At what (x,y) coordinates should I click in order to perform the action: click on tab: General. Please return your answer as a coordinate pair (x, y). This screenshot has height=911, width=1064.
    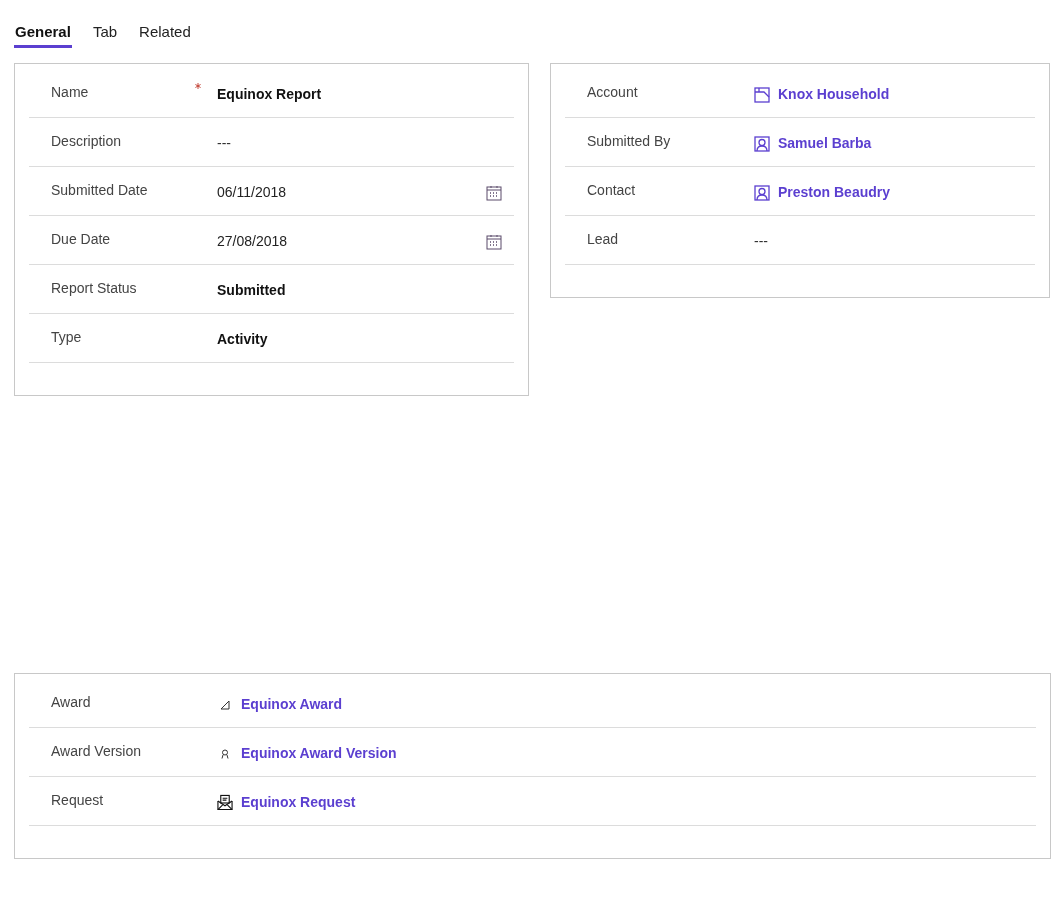
    Looking at the image, I should click on (43, 34).